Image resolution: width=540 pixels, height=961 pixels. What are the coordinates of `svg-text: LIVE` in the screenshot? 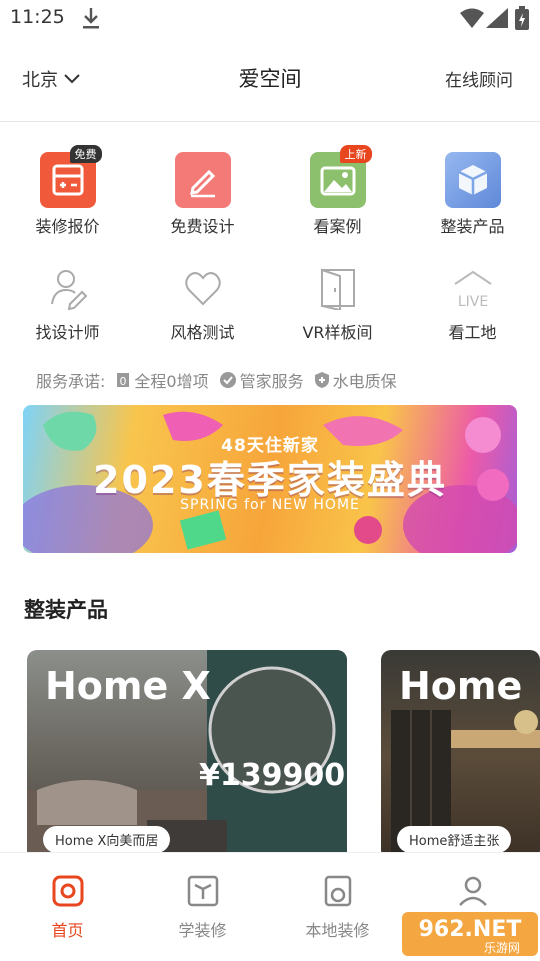 It's located at (472, 302).